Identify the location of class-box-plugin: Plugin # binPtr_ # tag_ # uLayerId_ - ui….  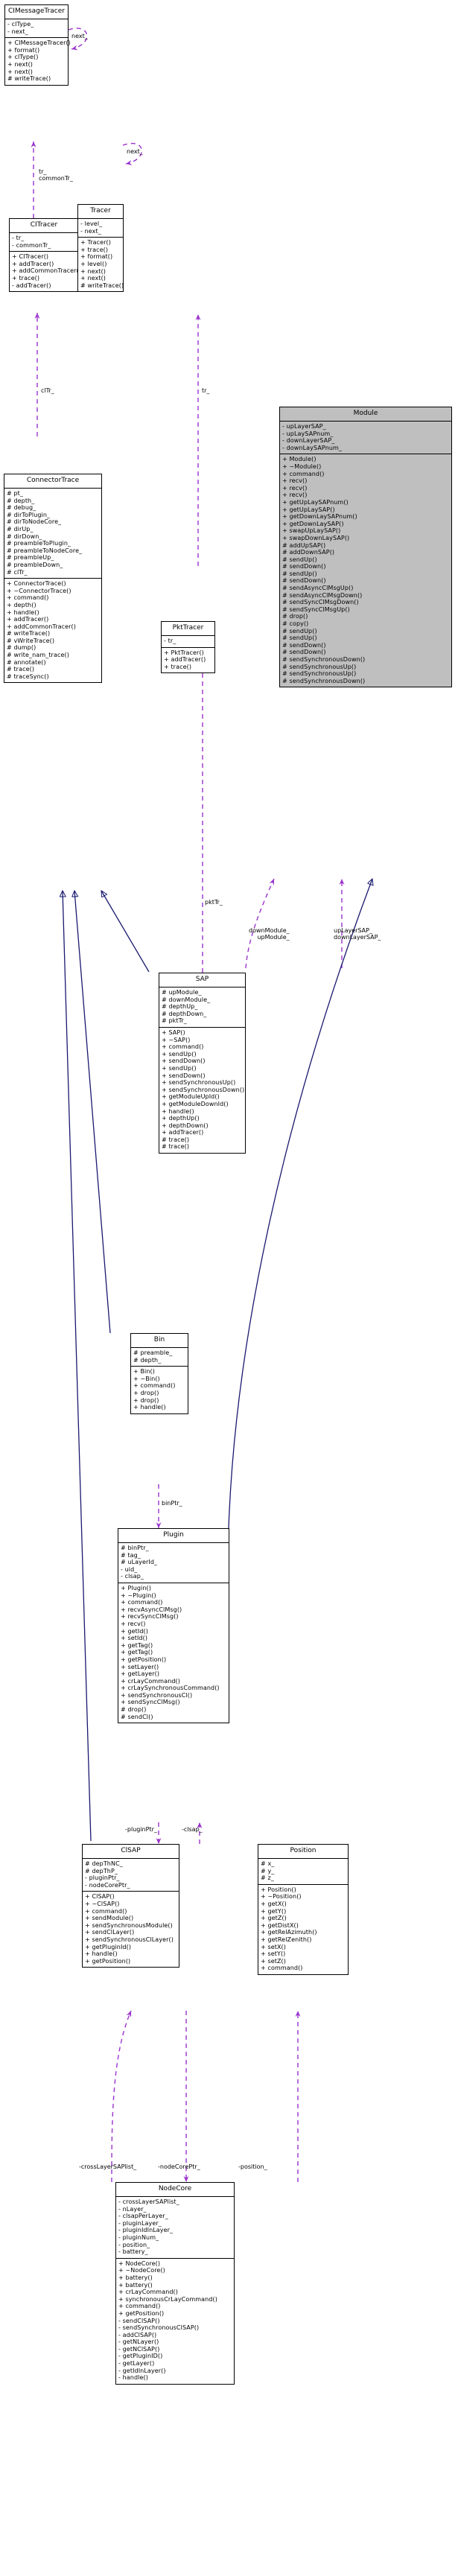
(174, 1626).